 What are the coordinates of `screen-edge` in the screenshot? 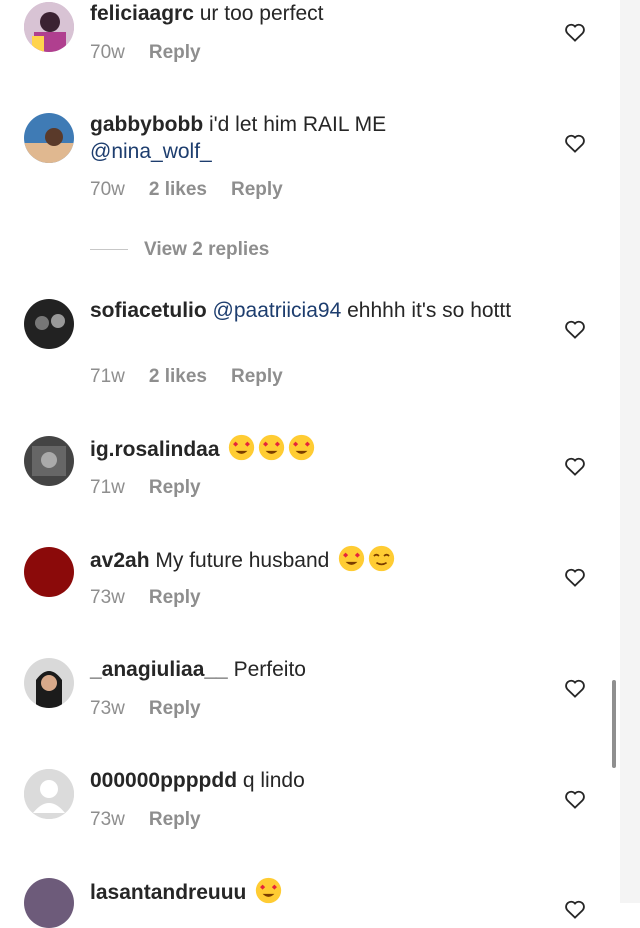 It's located at (630, 451).